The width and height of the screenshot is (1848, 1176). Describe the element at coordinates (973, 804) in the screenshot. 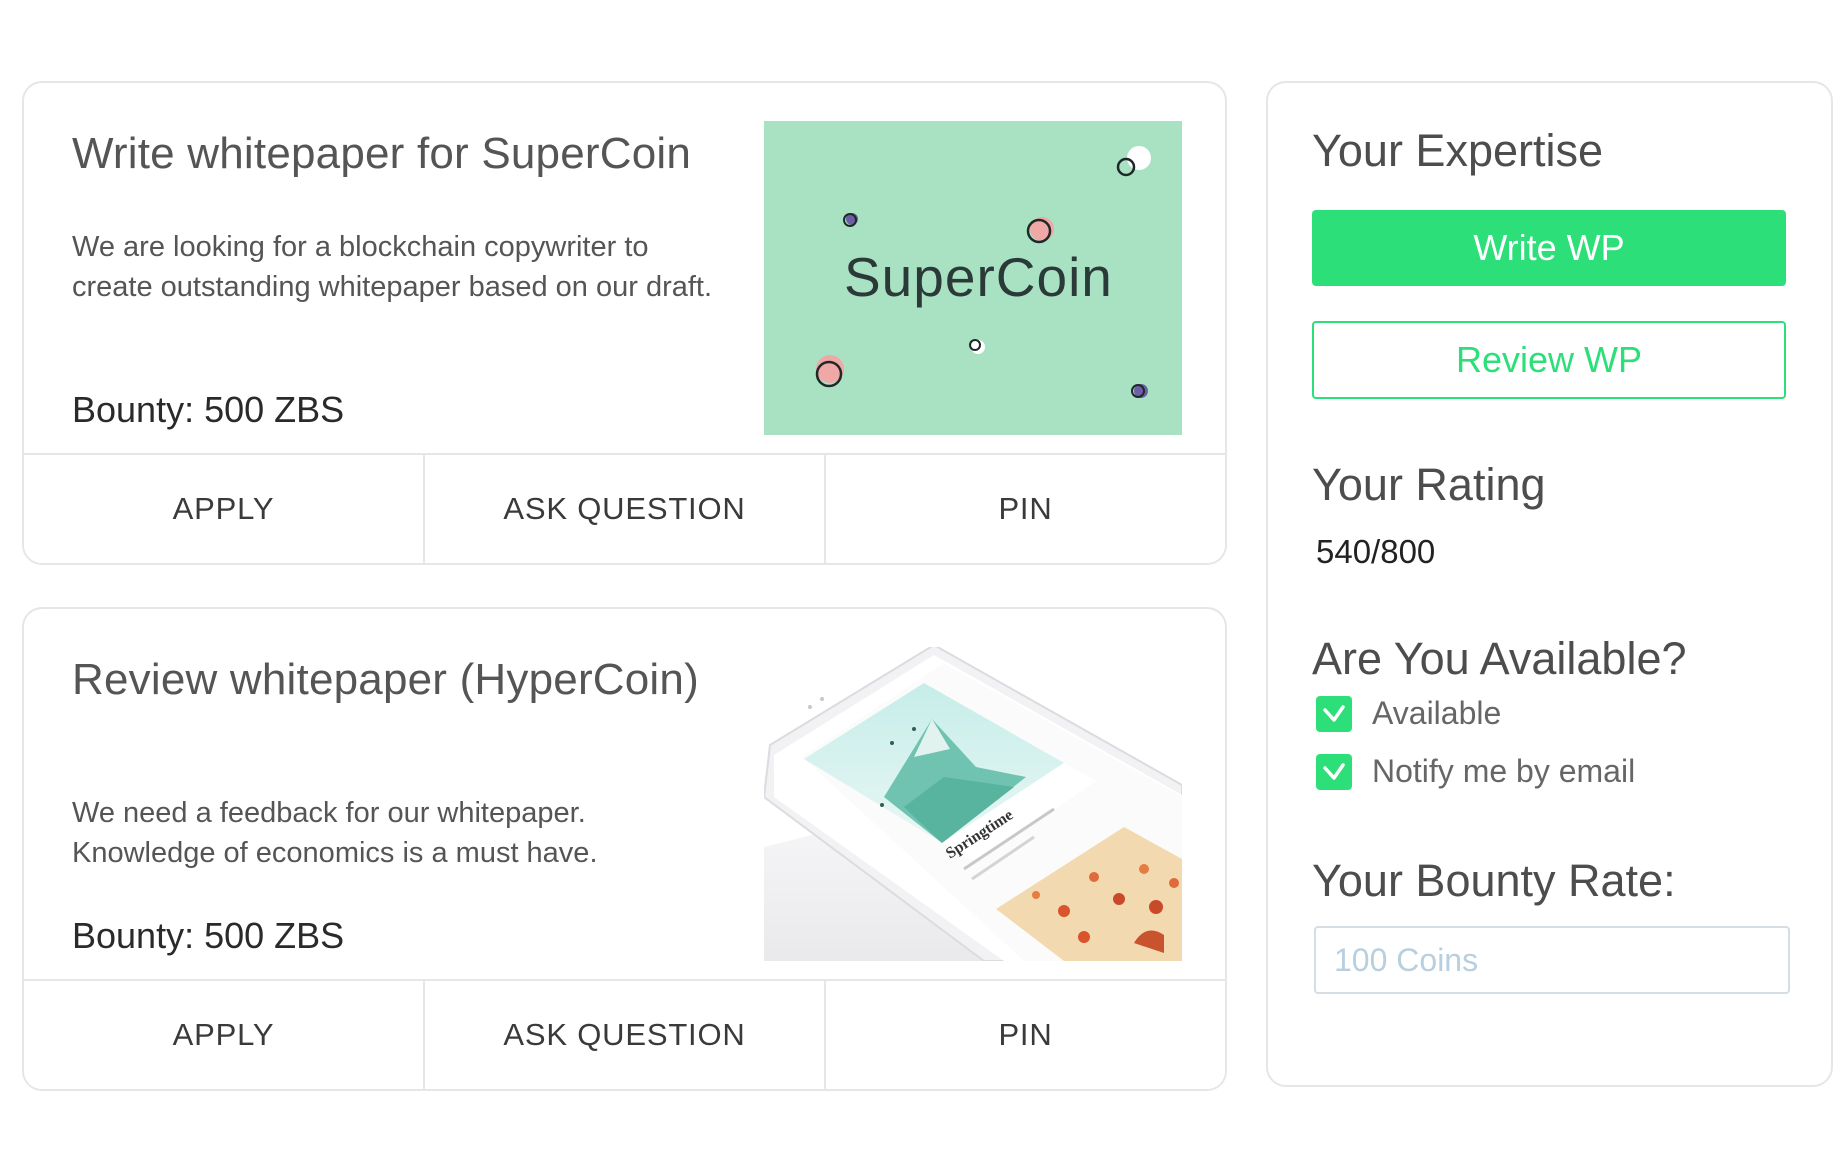

I see `job-image-phone-mockup: Springtime` at that location.